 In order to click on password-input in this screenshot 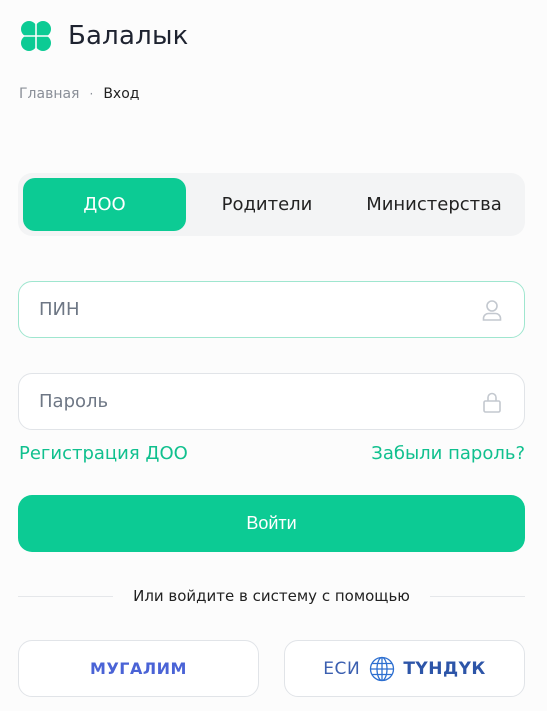, I will do `click(259, 401)`.